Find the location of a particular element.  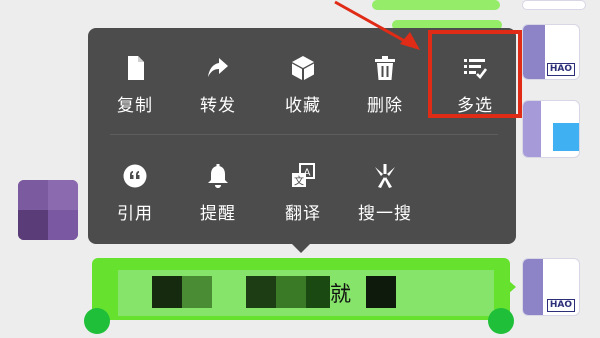

translate-icon: A 文 is located at coordinates (303, 175).